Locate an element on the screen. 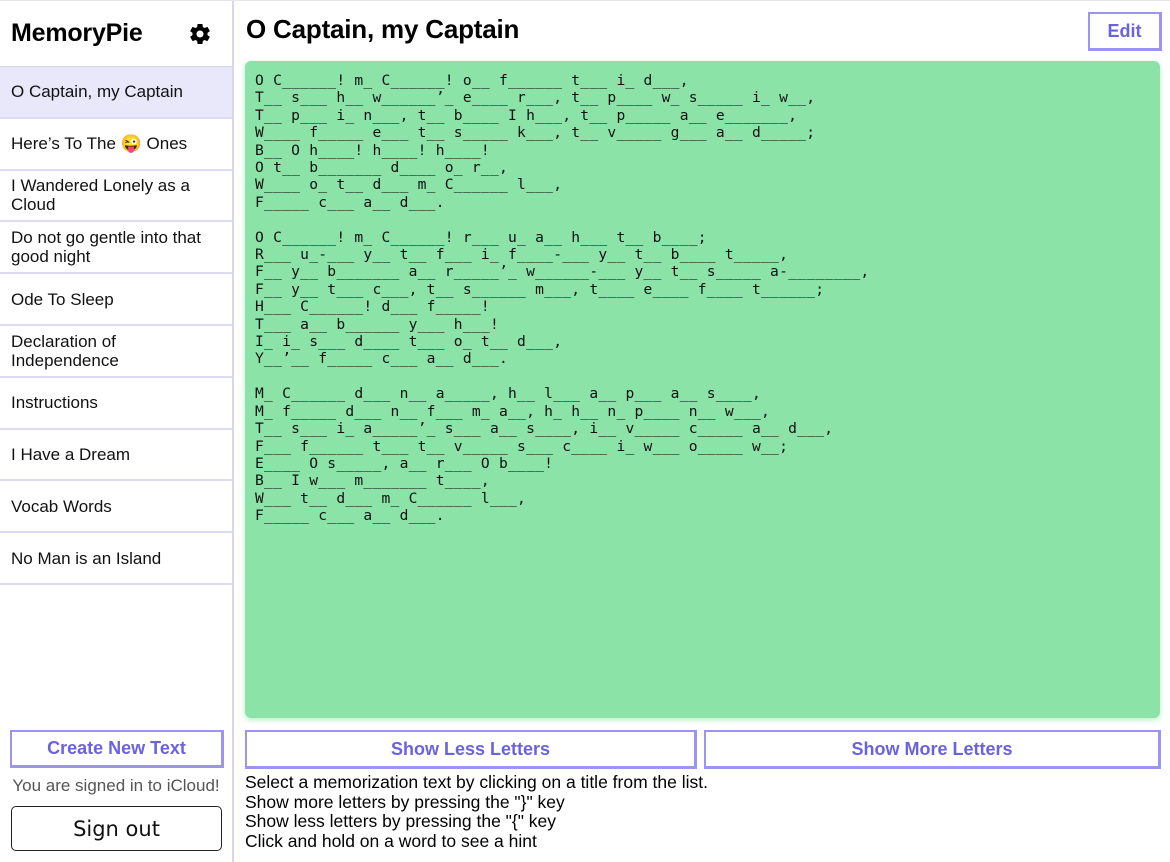  sidebar-item-i-have-a-dream: I Have a Dream is located at coordinates (116, 456).